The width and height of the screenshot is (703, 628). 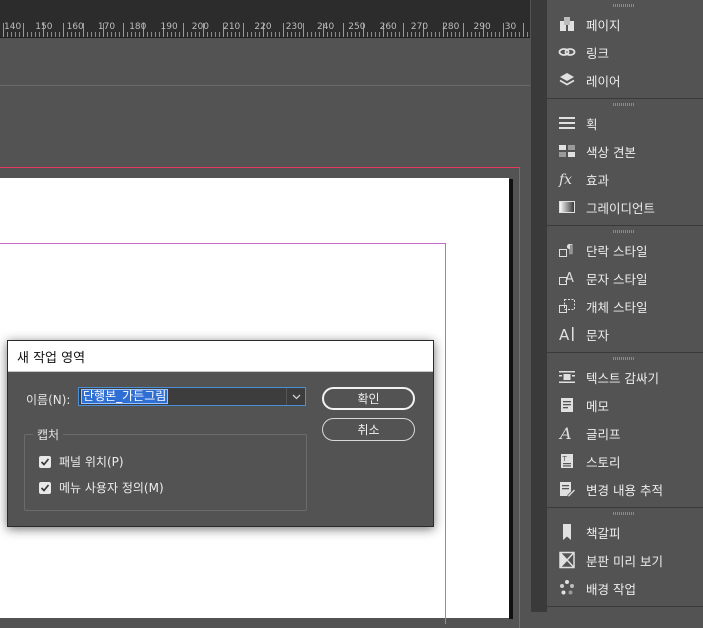 I want to click on panel-item-label: 스토리, so click(x=603, y=462).